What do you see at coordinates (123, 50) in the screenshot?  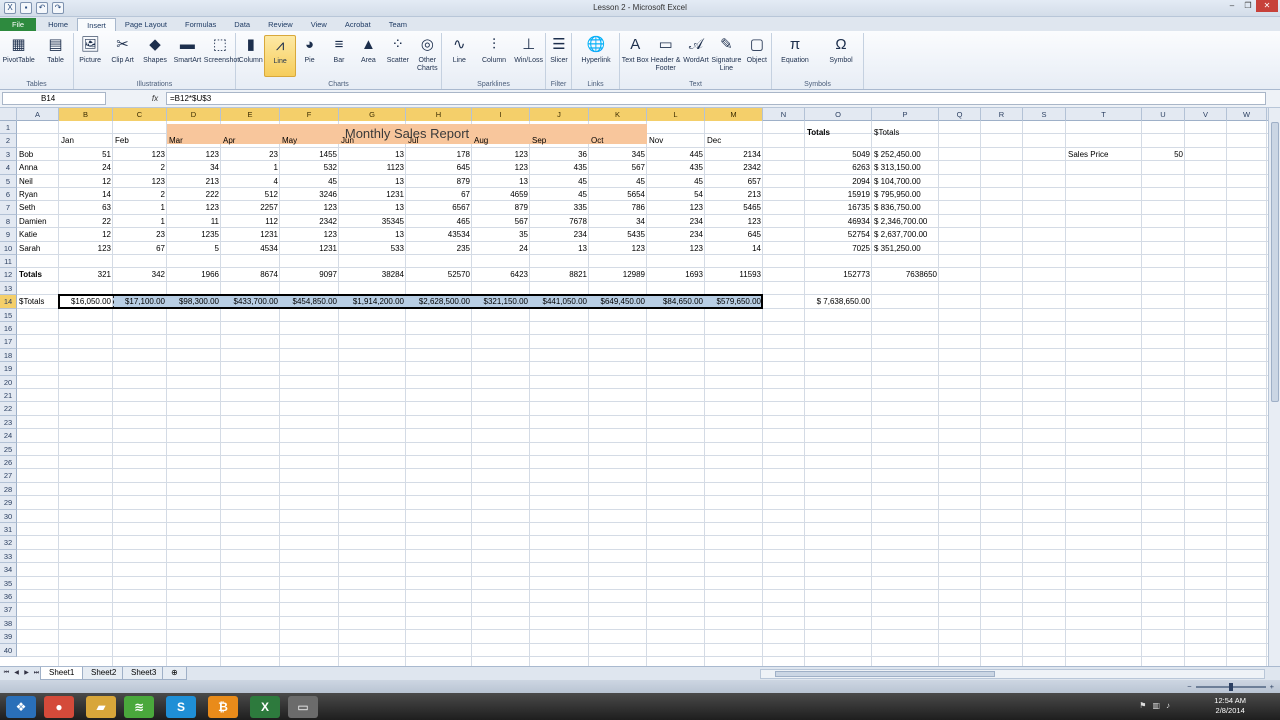 I see `clip-art-button: ✂ Clip Art` at bounding box center [123, 50].